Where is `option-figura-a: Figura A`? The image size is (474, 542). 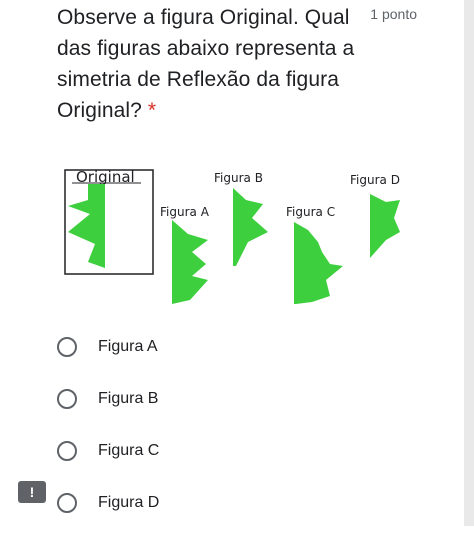
option-figura-a: Figura A is located at coordinates (108, 347).